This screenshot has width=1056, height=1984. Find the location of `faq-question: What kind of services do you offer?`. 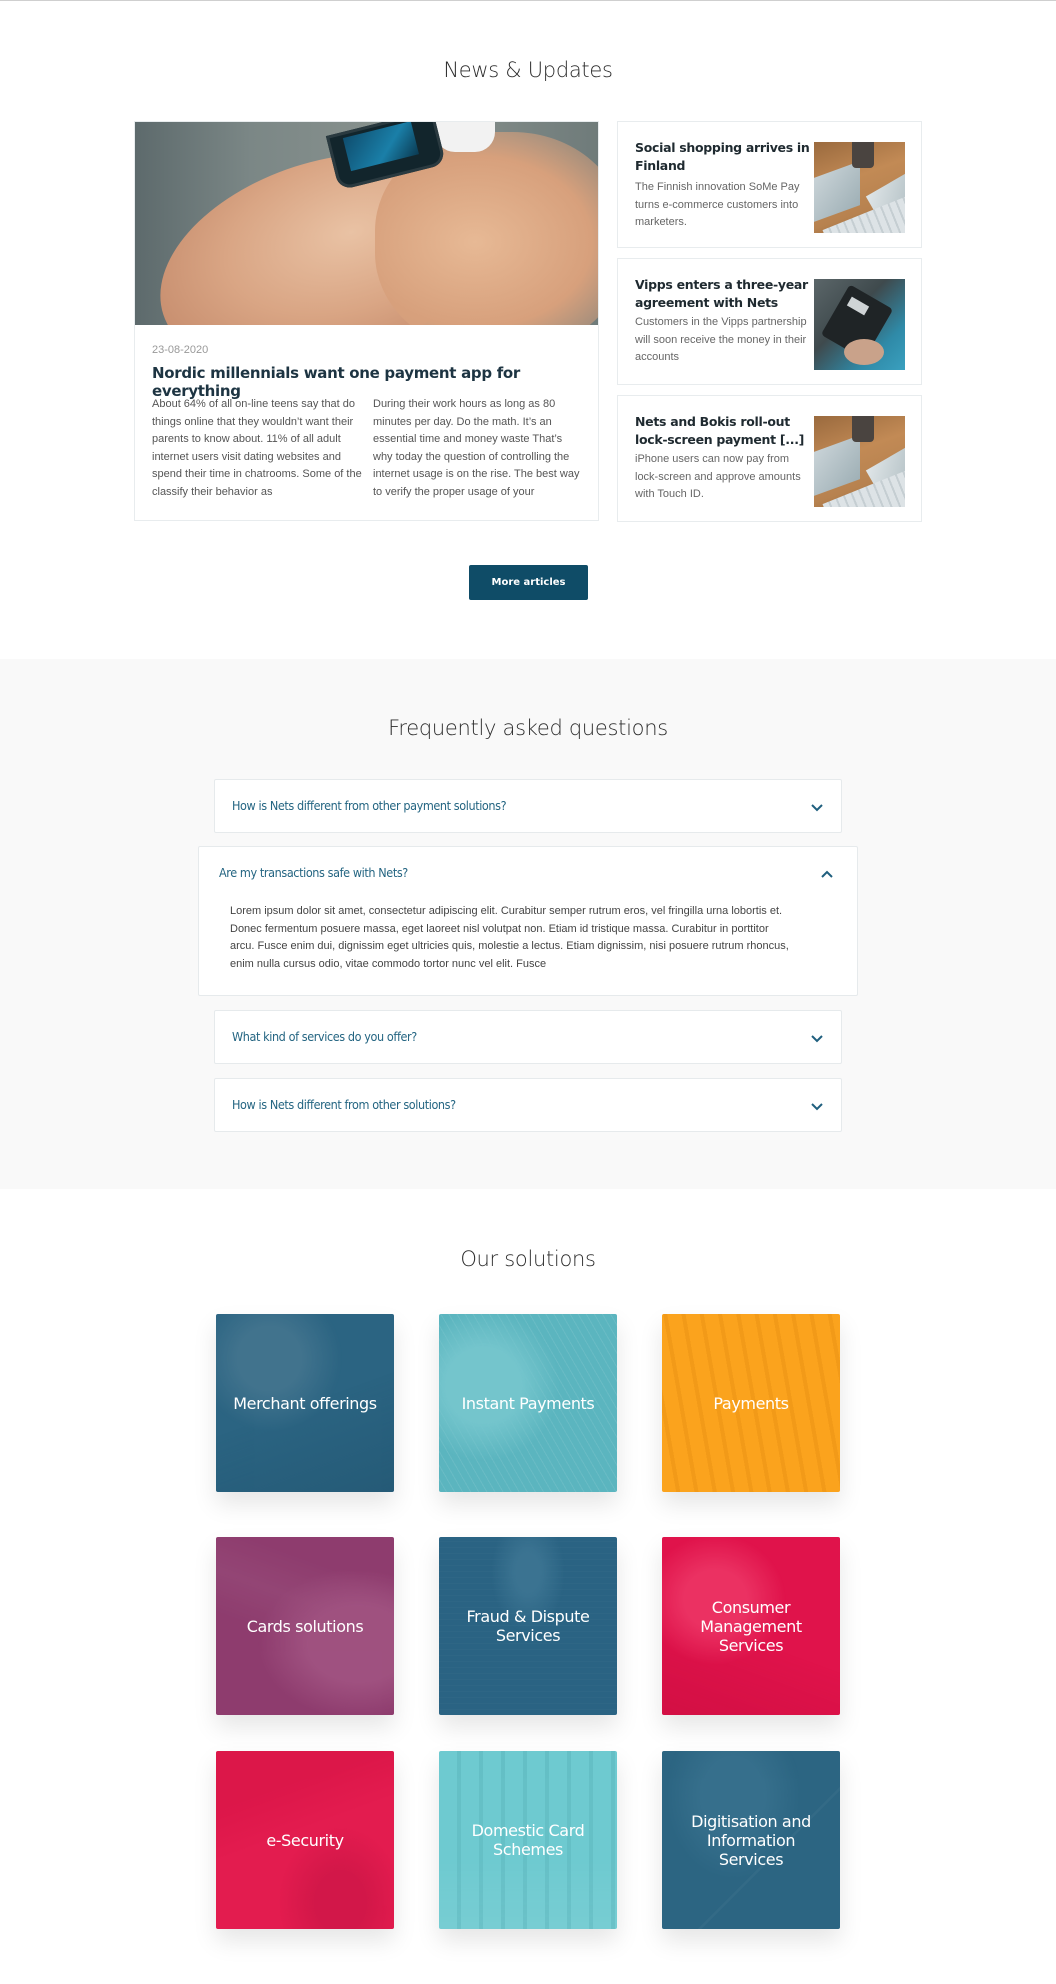

faq-question: What kind of services do you offer? is located at coordinates (324, 1036).